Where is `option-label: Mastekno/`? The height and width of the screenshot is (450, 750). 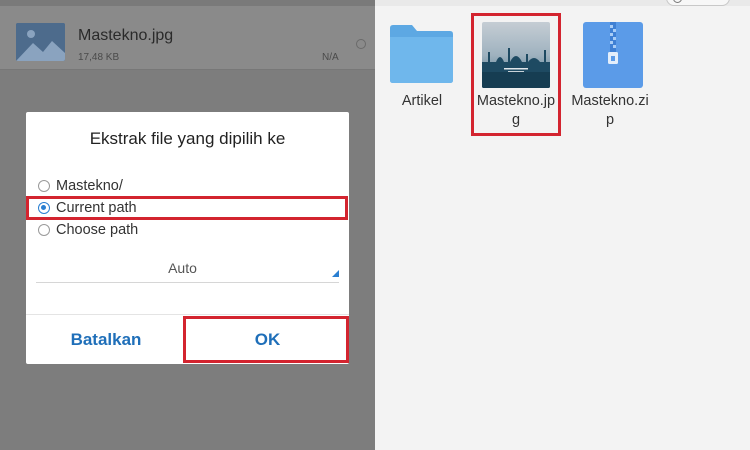
option-label: Mastekno/ is located at coordinates (89, 186).